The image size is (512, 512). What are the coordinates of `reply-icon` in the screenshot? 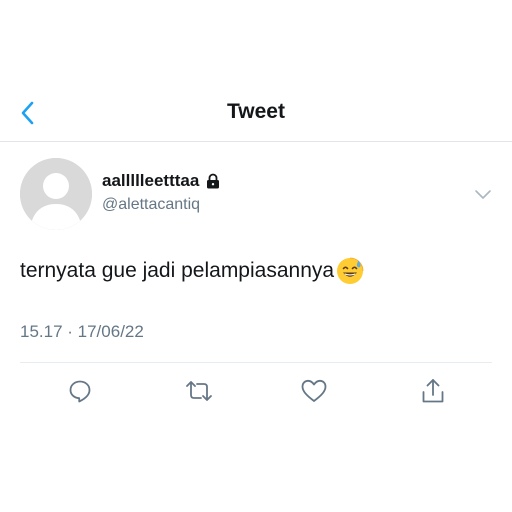 It's located at (80, 391).